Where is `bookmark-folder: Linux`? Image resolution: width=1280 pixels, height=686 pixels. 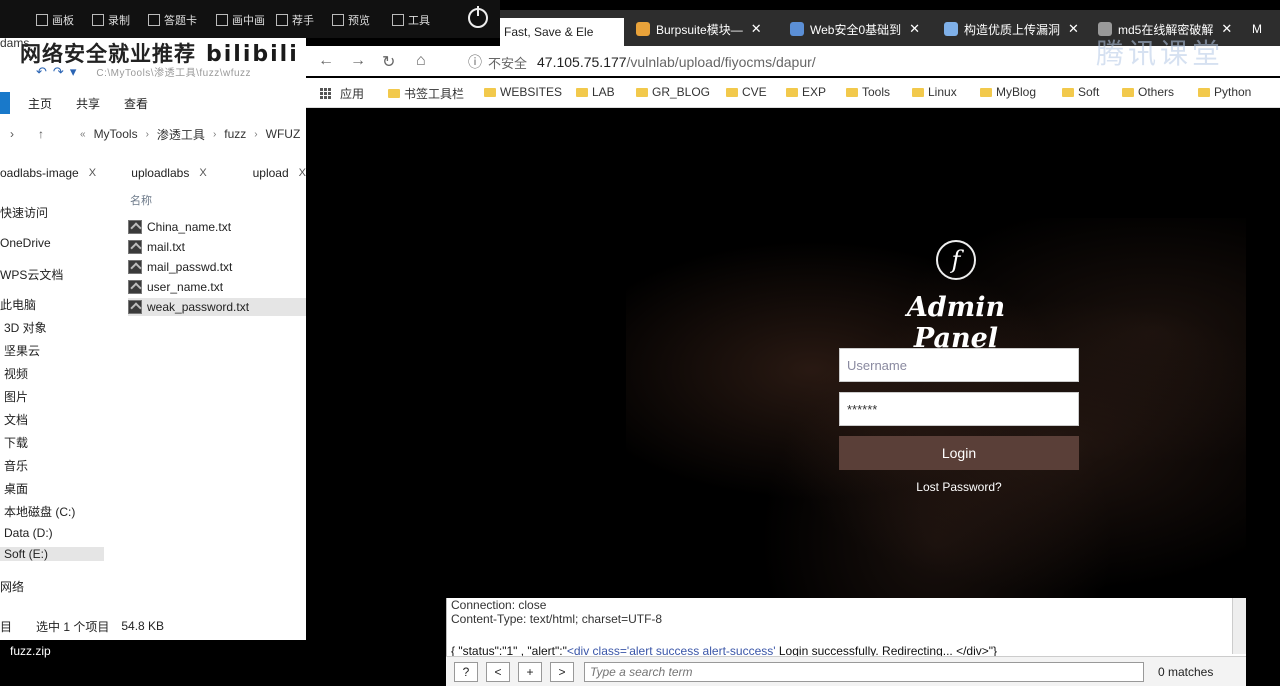
bookmark-folder: Linux is located at coordinates (934, 92).